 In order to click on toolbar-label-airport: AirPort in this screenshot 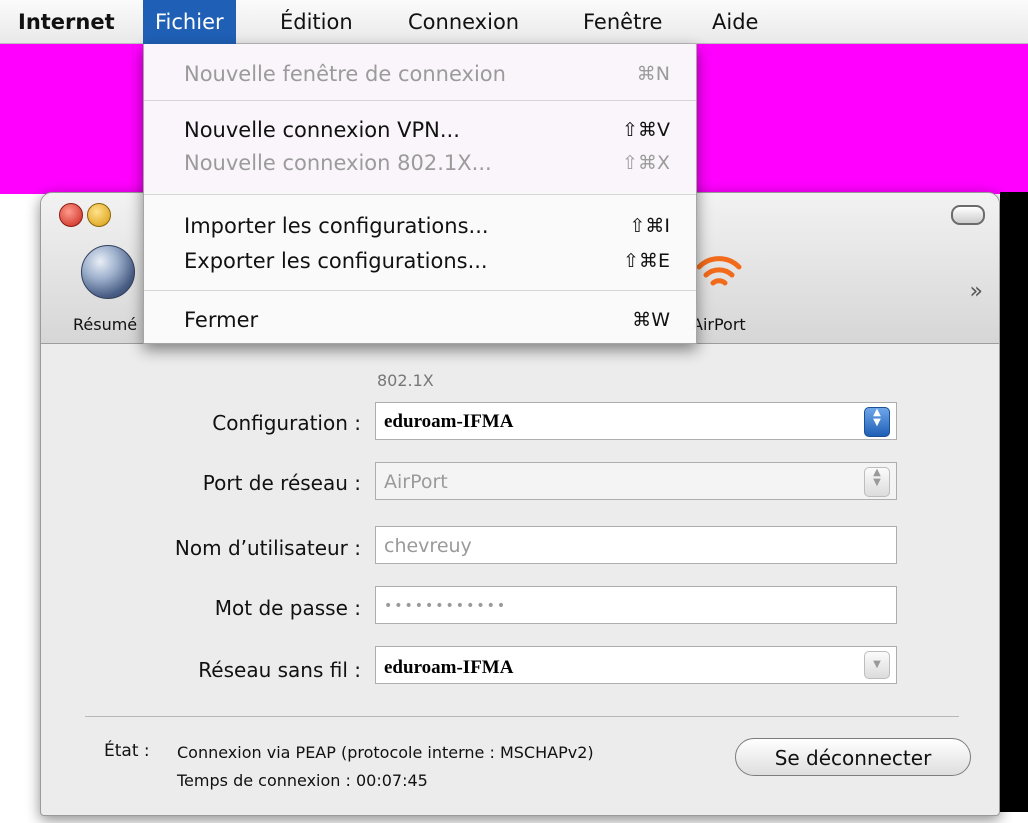, I will do `click(719, 324)`.